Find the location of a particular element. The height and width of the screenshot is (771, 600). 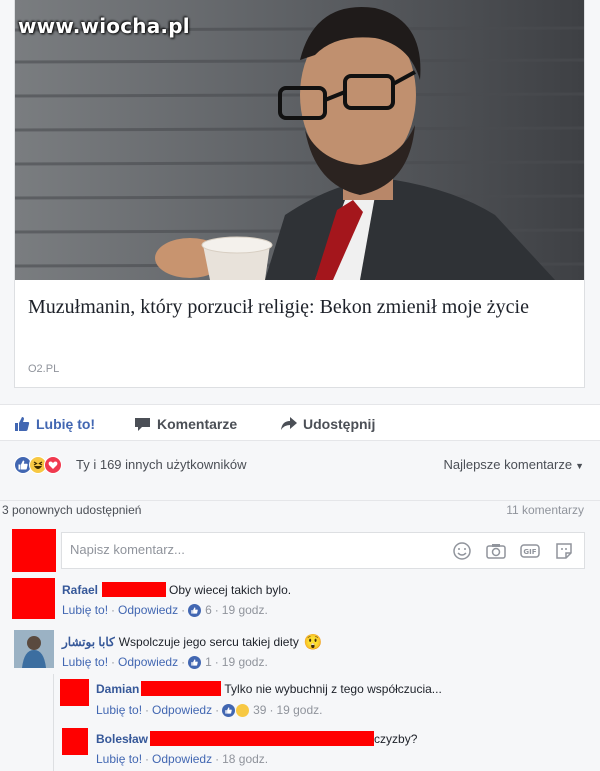

gif-icon: GIF is located at coordinates (530, 551).